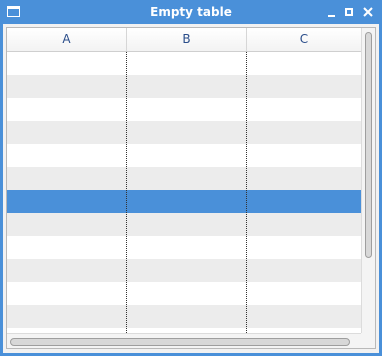 The image size is (382, 356). Describe the element at coordinates (368, 340) in the screenshot. I see `scrollbar-corner` at that location.